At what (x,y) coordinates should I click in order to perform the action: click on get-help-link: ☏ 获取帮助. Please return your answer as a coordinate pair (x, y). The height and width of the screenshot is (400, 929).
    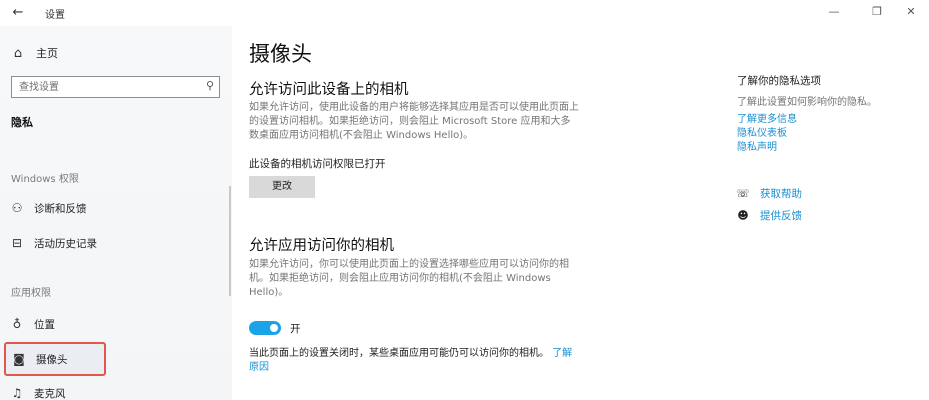
    Looking at the image, I should click on (769, 193).